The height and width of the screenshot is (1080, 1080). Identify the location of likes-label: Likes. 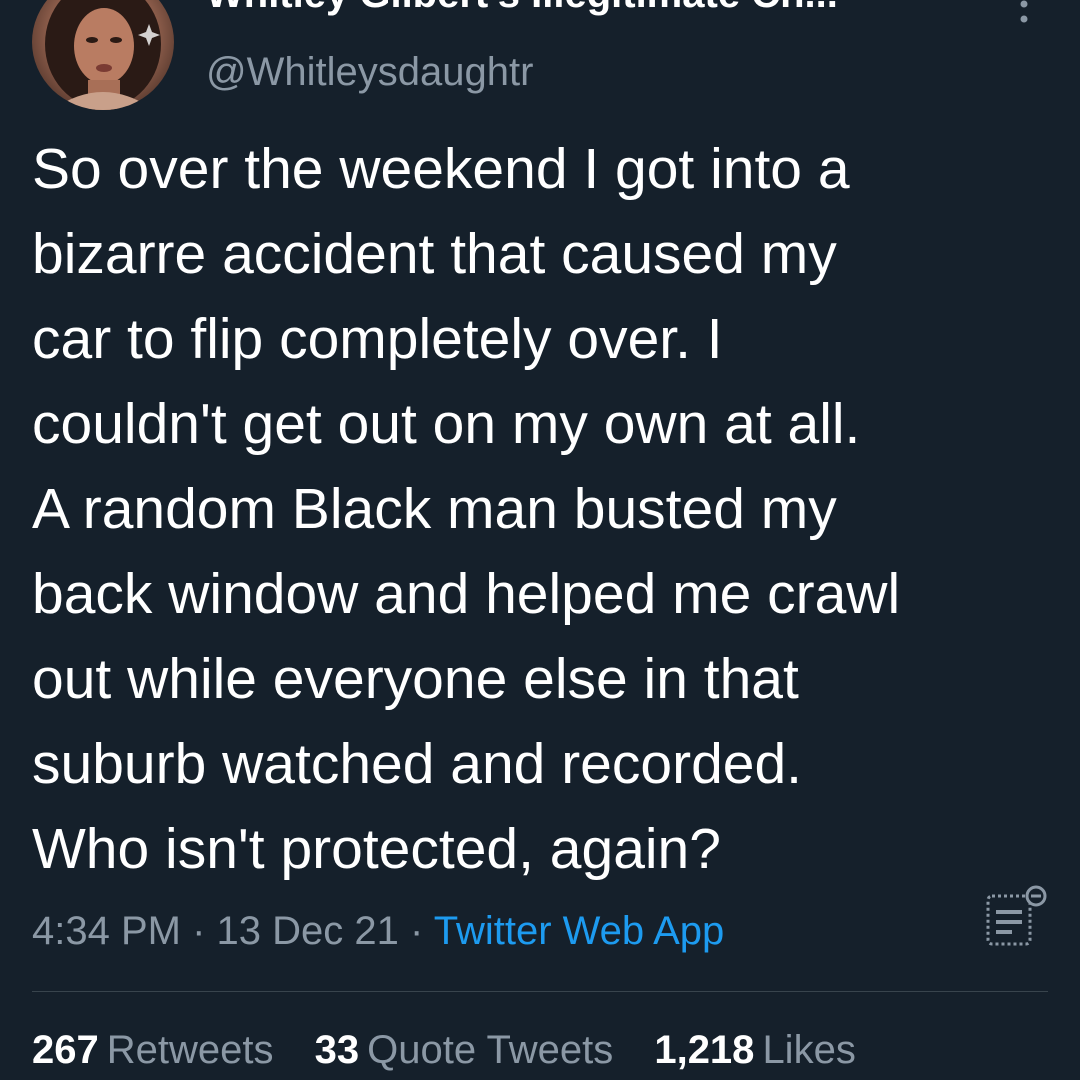
(809, 1050).